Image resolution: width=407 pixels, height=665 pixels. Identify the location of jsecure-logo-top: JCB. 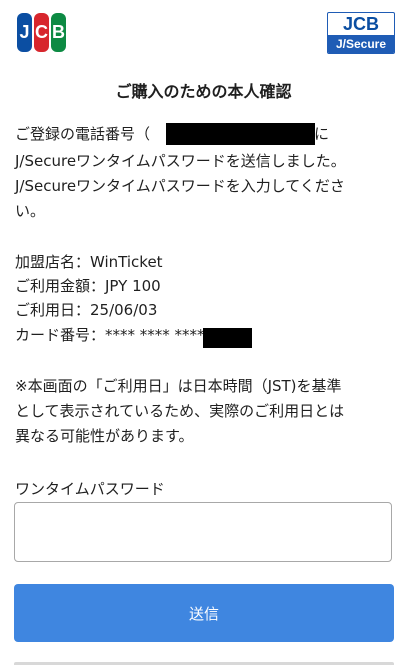
(360, 24).